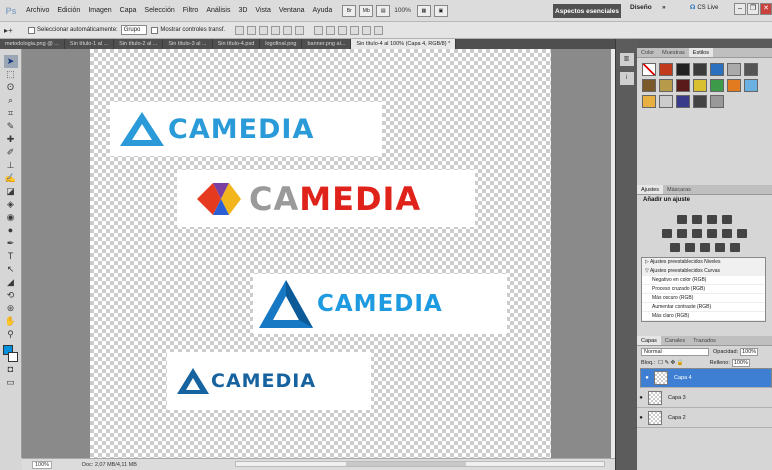 The width and height of the screenshot is (772, 470). I want to click on quick-select-tool-icon: ⌕, so click(11, 100).